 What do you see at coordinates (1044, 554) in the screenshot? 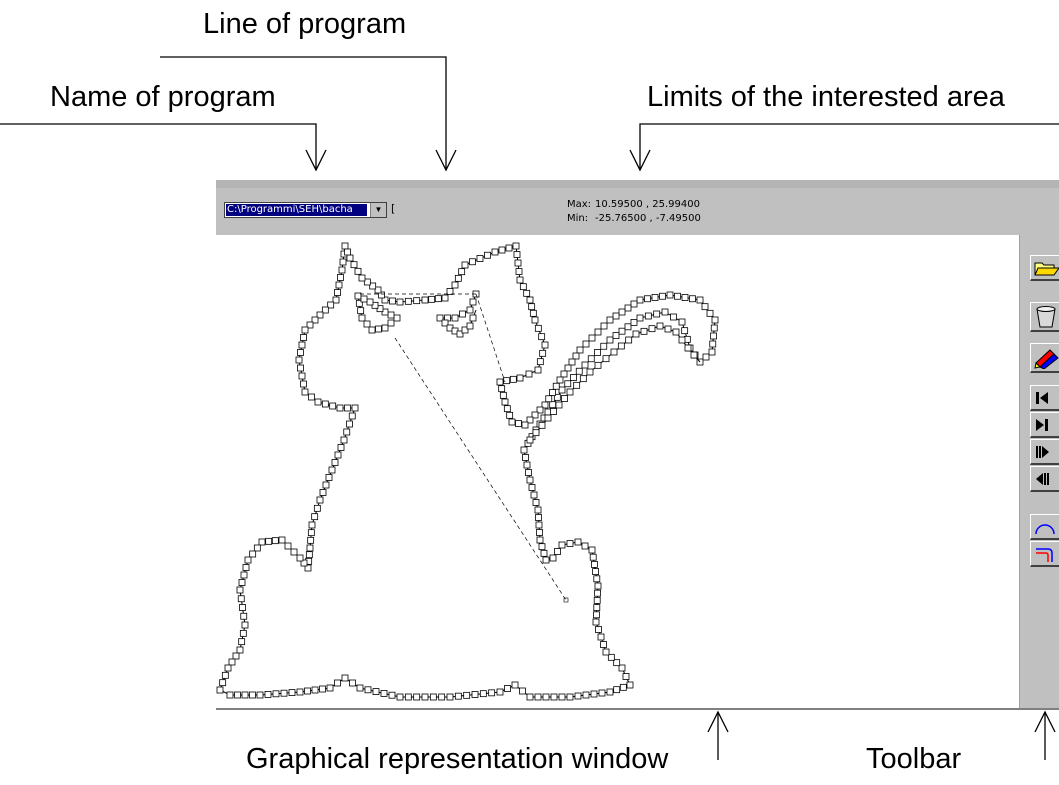
I see `corner-mode-button` at bounding box center [1044, 554].